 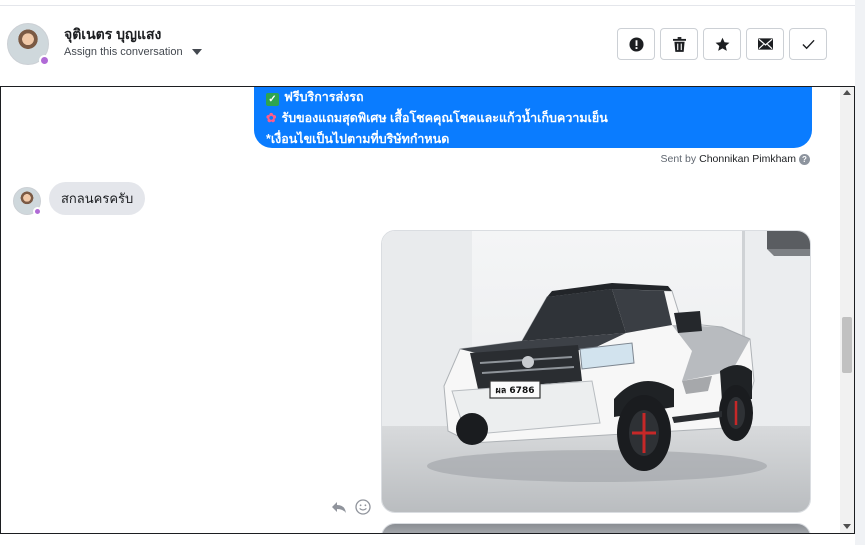 What do you see at coordinates (27, 201) in the screenshot?
I see `contact-avatar-small` at bounding box center [27, 201].